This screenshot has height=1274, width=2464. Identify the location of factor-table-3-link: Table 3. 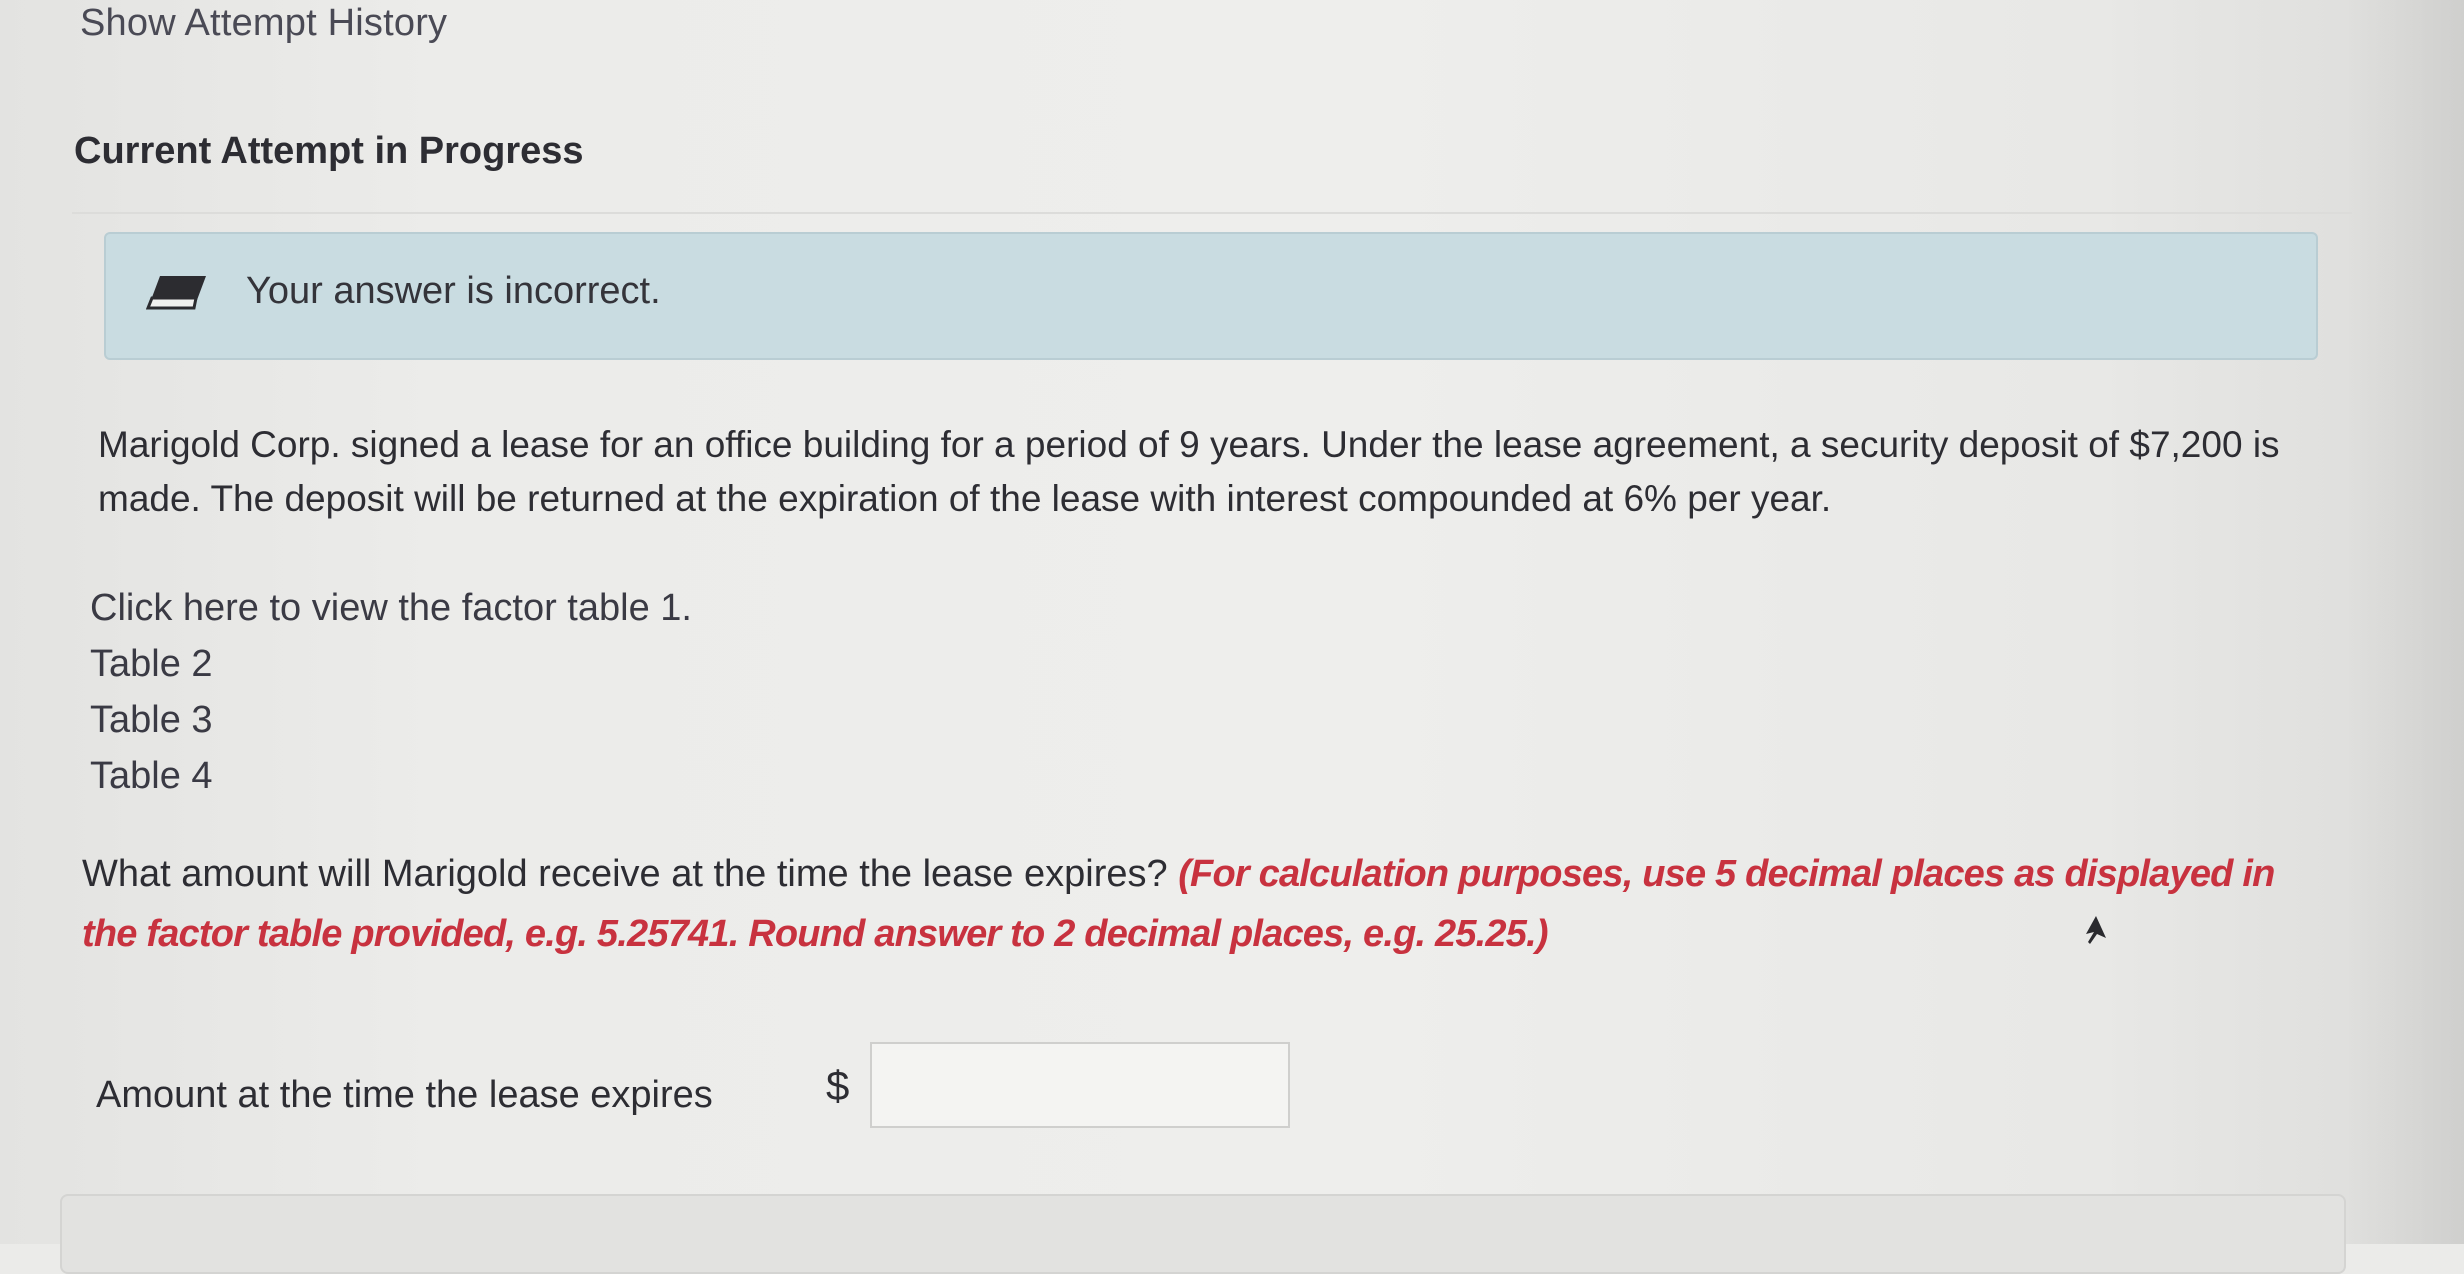
(391, 720).